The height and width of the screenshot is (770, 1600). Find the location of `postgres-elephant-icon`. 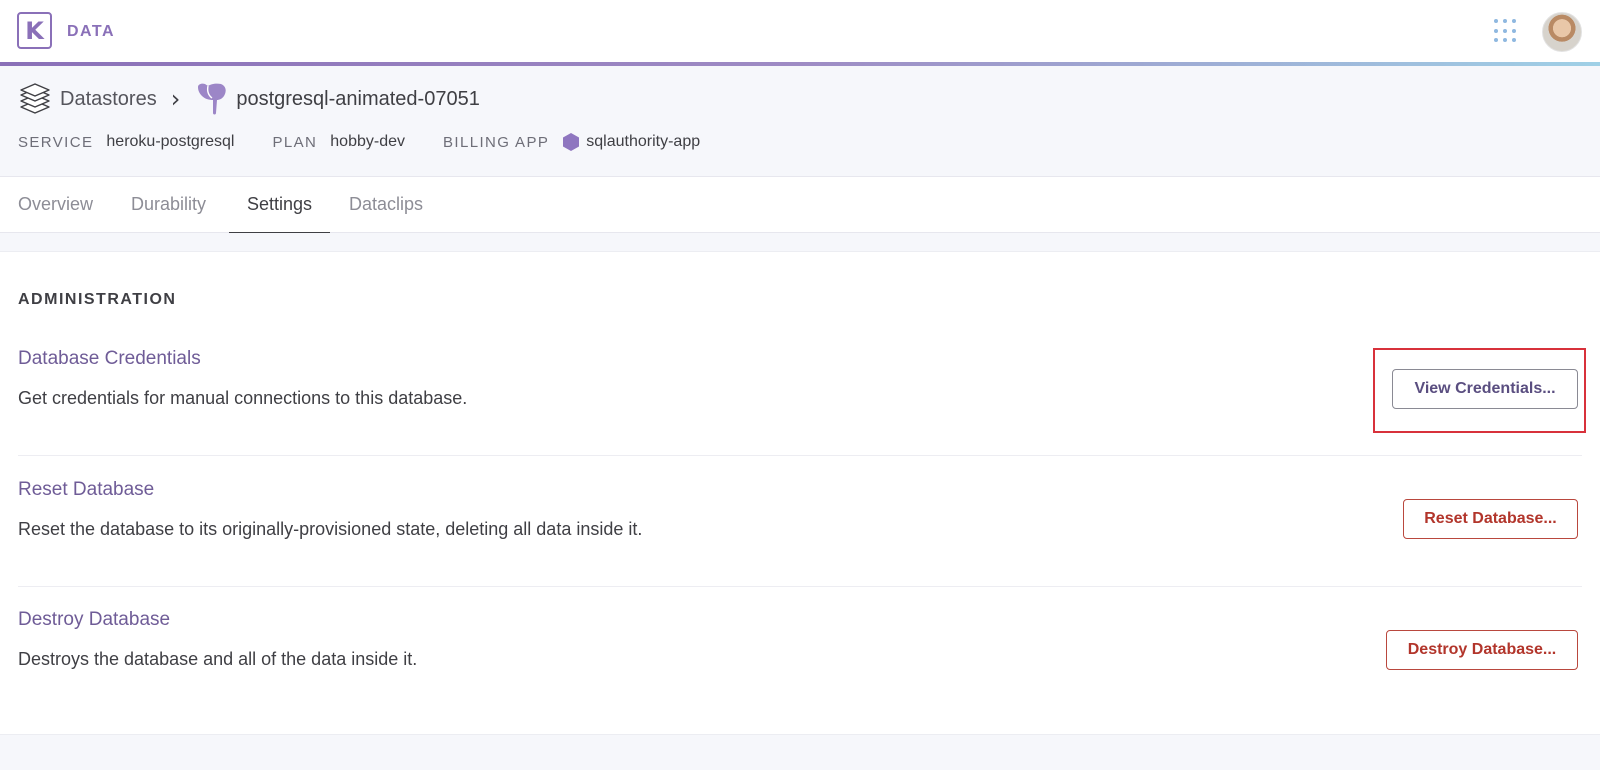

postgres-elephant-icon is located at coordinates (212, 99).